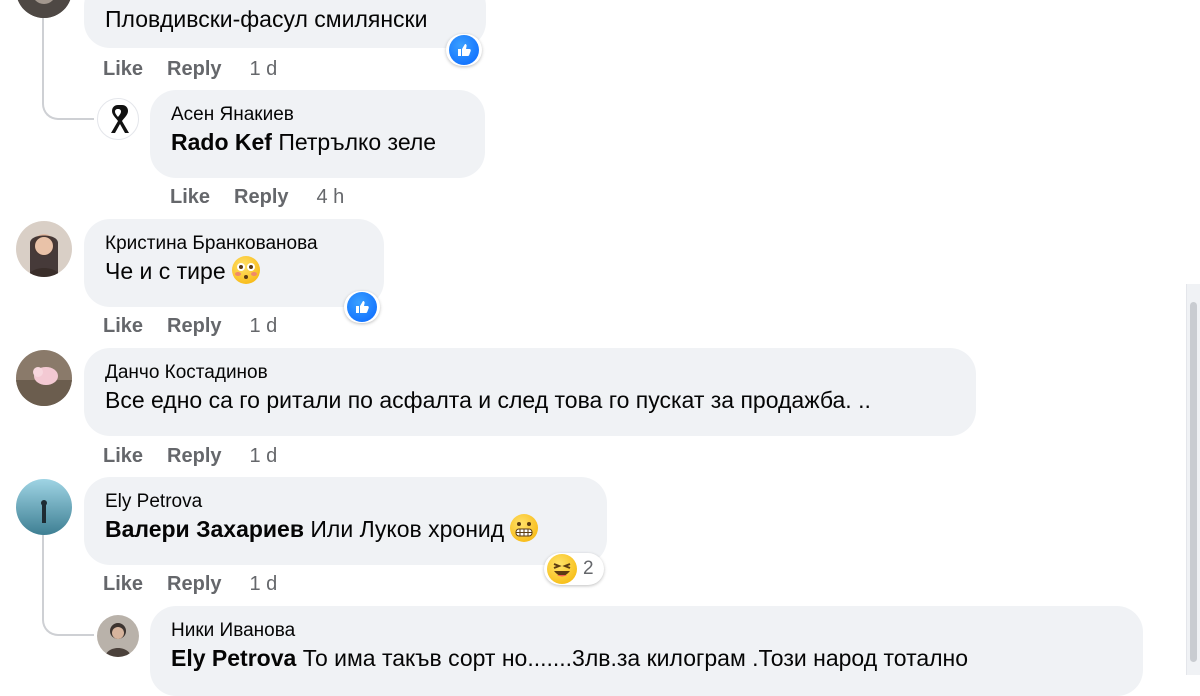 The height and width of the screenshot is (696, 1200). Describe the element at coordinates (317, 115) in the screenshot. I see `comment-author: Асен Янакиев` at that location.